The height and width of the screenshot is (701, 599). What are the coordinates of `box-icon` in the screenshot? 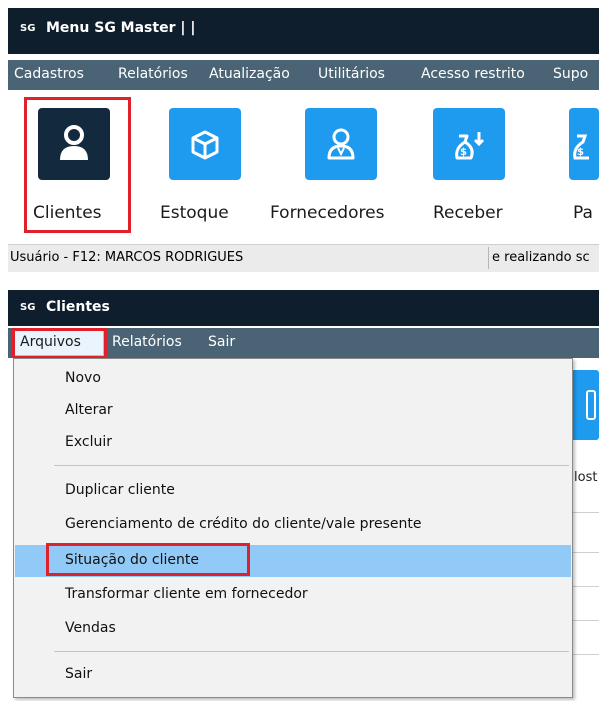 It's located at (205, 145).